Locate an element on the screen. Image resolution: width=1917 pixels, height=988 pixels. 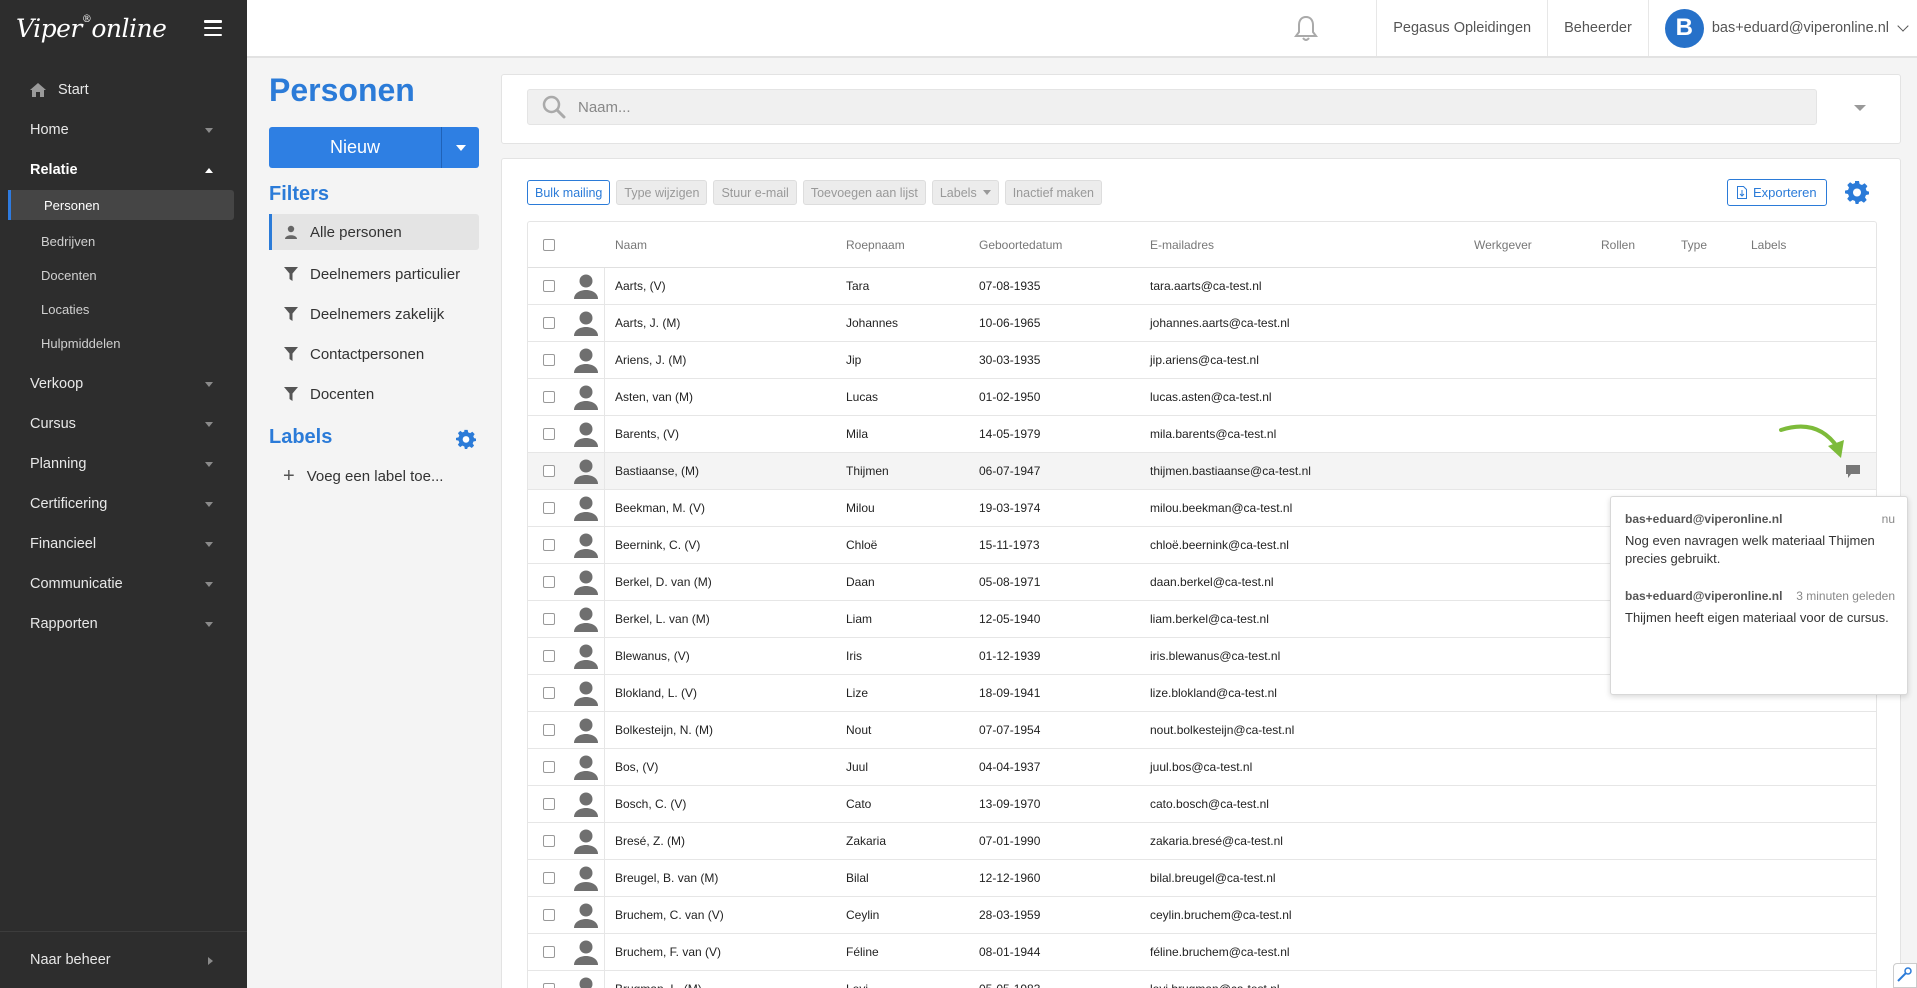
logo: Viper®online is located at coordinates (91, 28).